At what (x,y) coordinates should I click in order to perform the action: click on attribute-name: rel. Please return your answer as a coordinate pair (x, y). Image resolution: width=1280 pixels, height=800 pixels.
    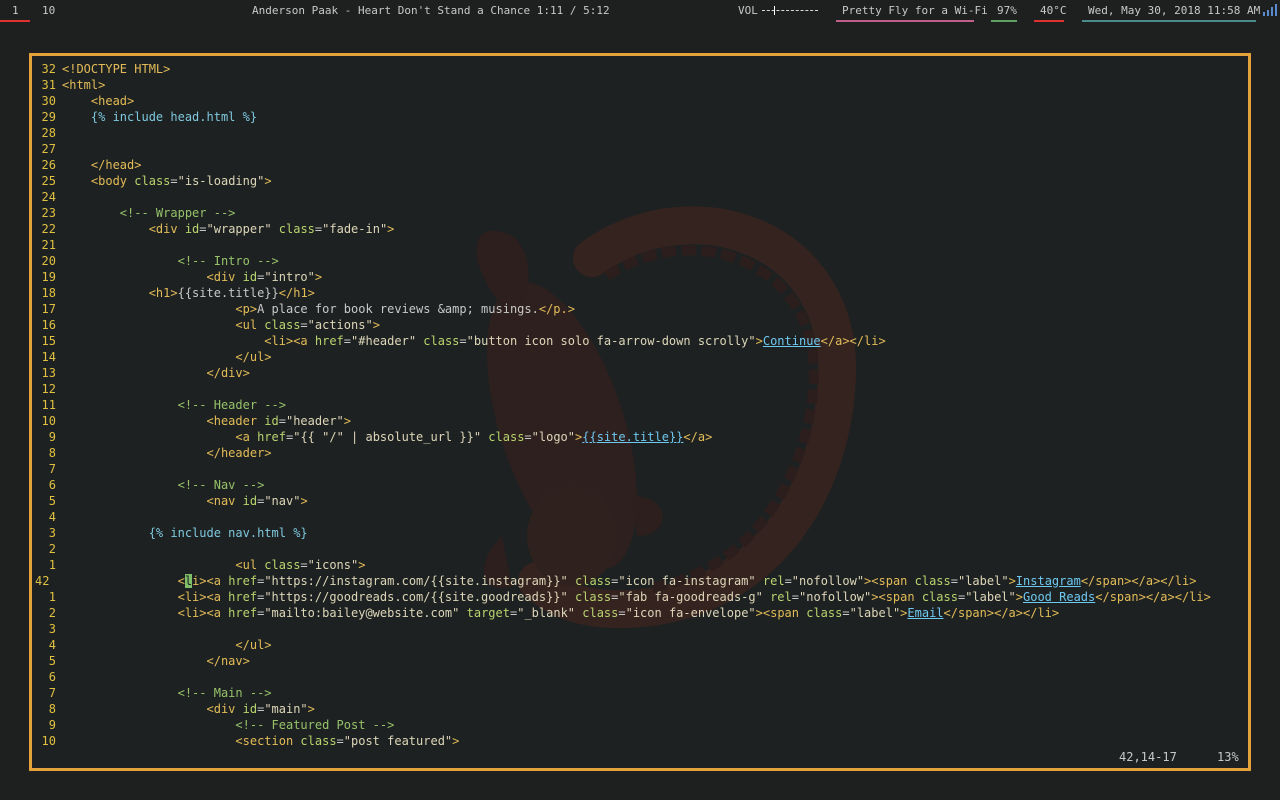
    Looking at the image, I should click on (773, 581).